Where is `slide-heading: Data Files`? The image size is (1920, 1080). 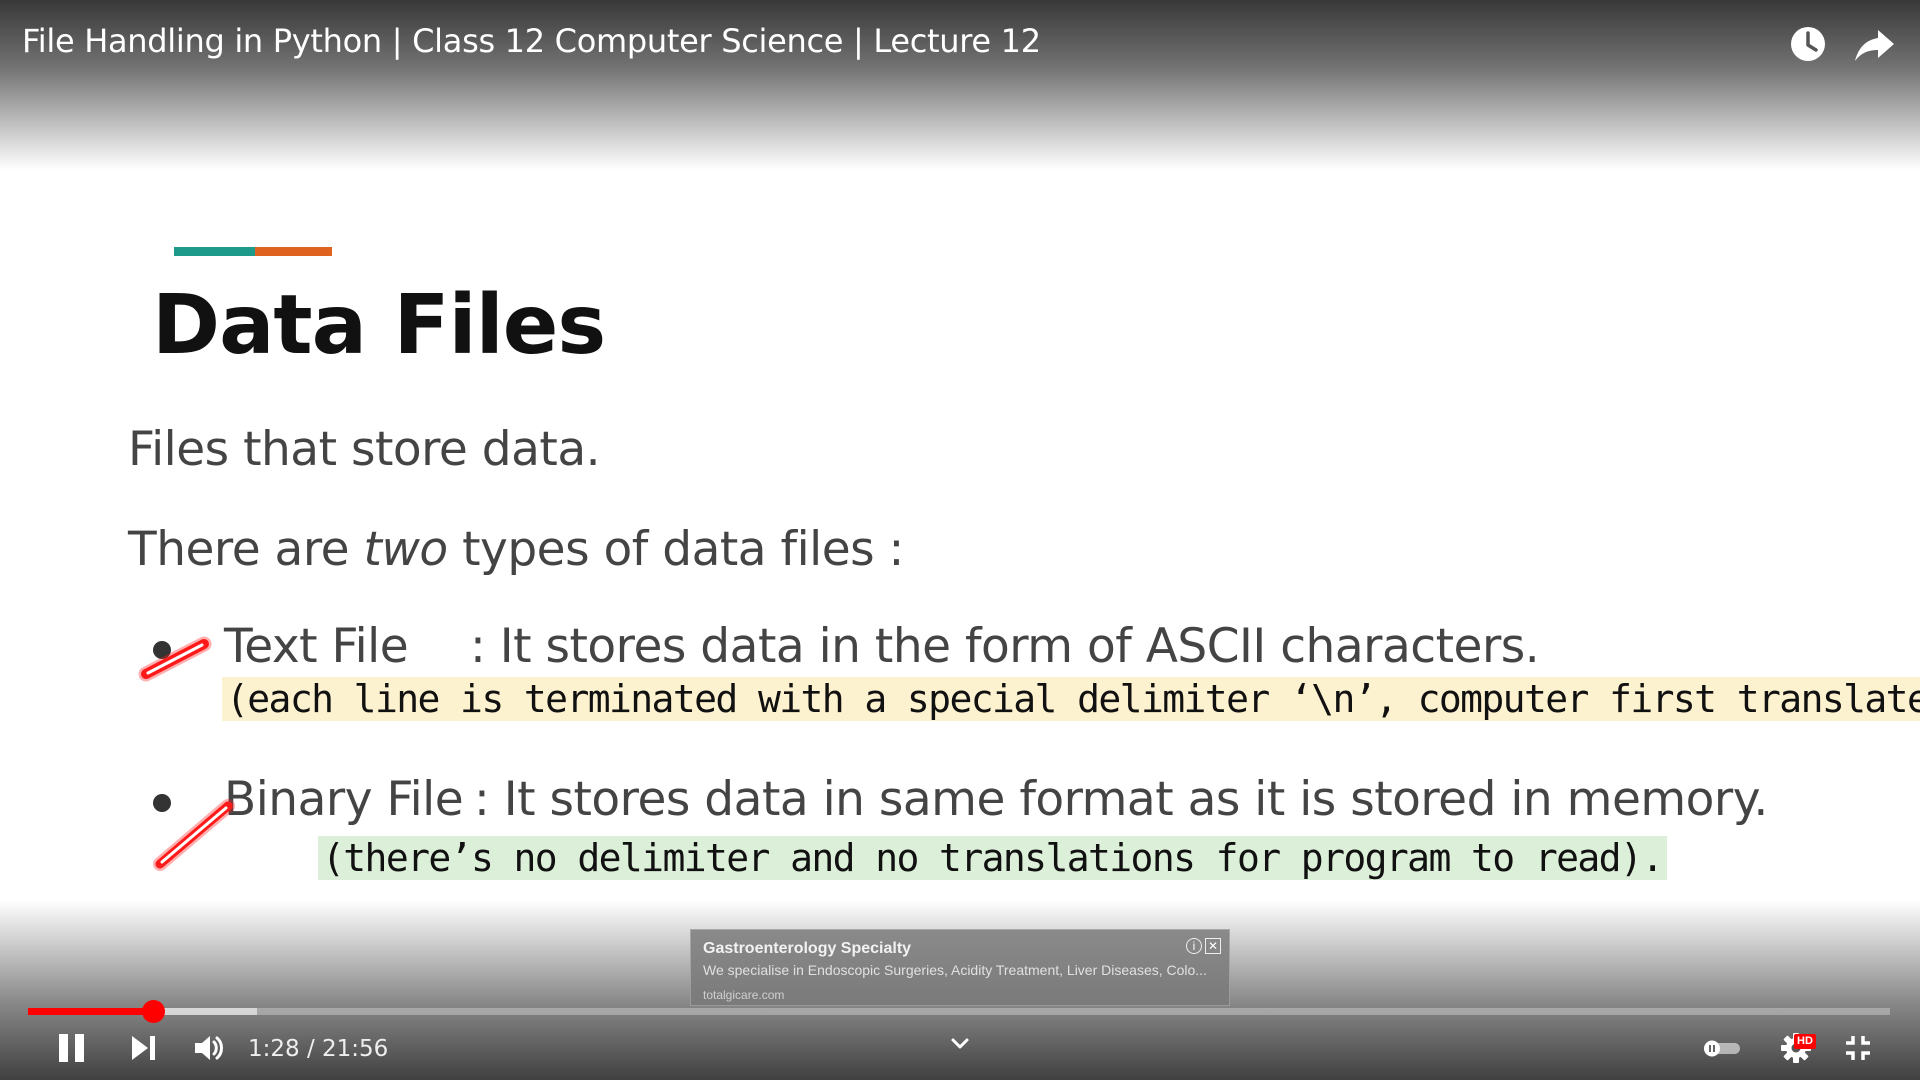 slide-heading: Data Files is located at coordinates (379, 325).